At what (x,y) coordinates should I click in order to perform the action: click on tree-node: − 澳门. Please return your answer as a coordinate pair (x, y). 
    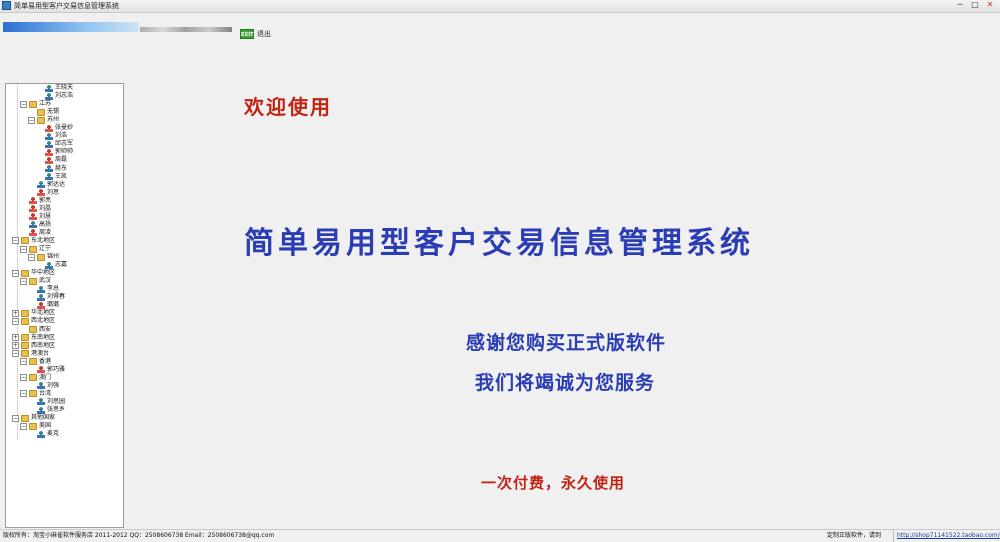
    Looking at the image, I should click on (35, 378).